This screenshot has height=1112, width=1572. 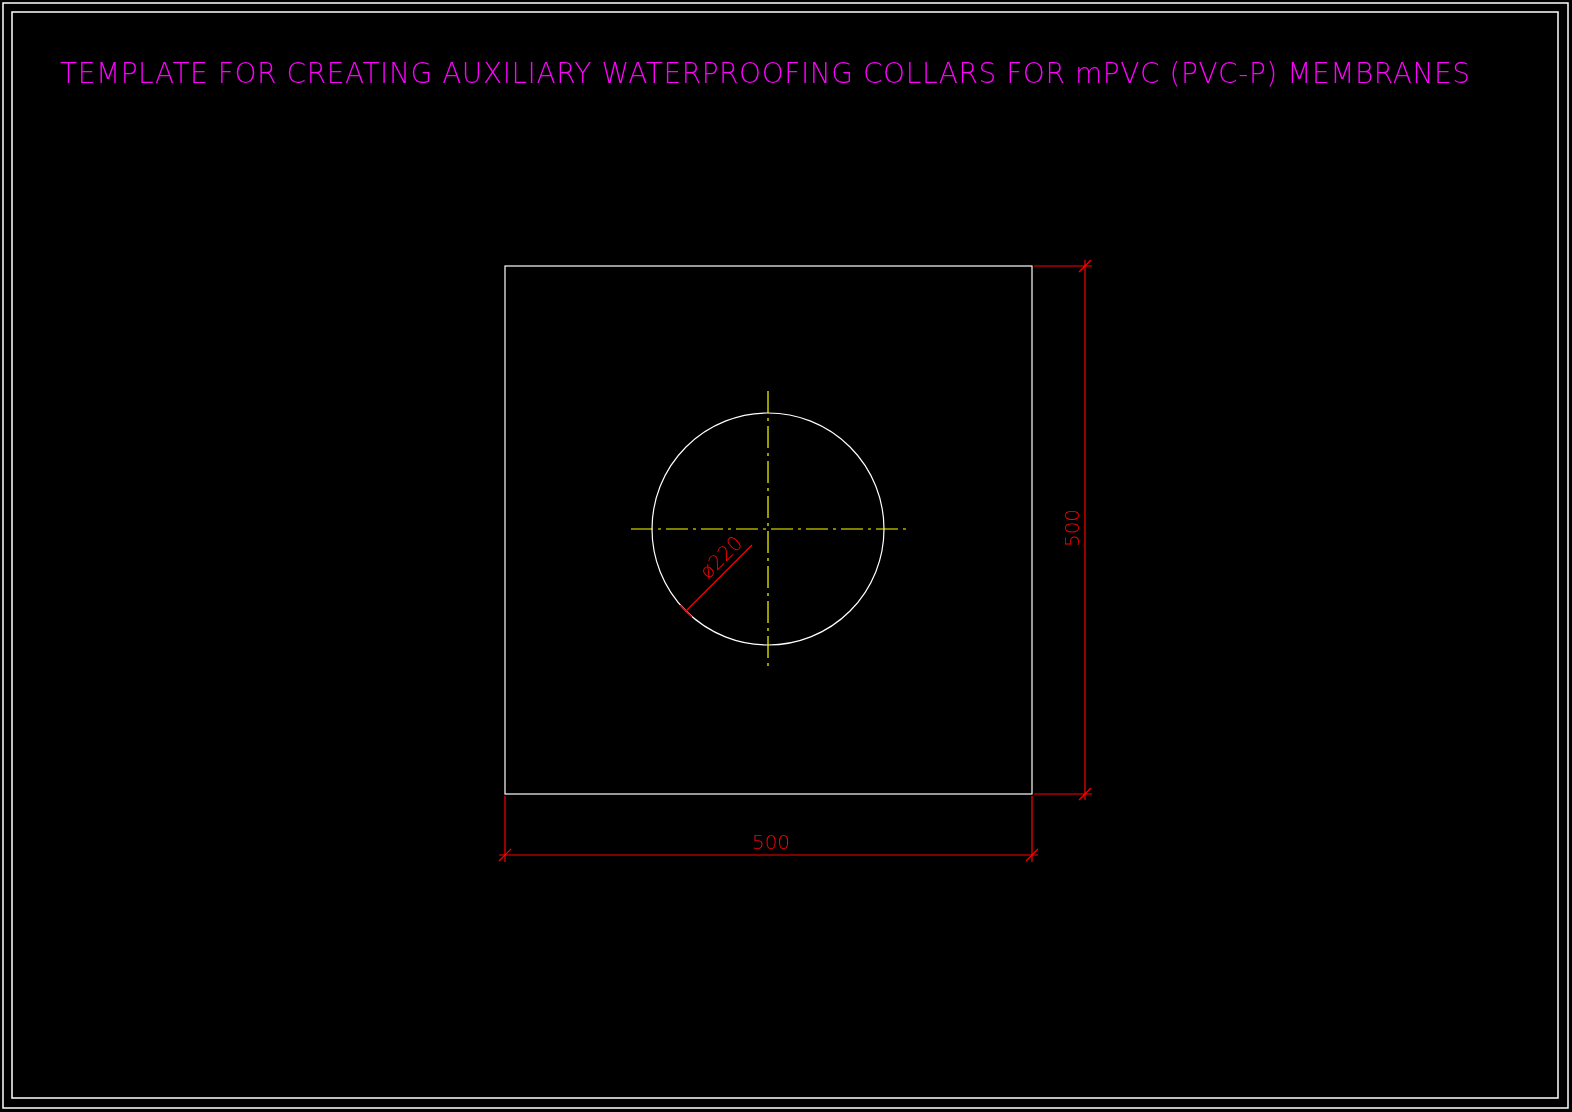 What do you see at coordinates (765, 73) in the screenshot?
I see `drawing-title: TEMPLATE FOR CREATING AUXILIARY WATERPROOFING COLLARS FOR mPVC (PVC-P) MEMBRANES` at bounding box center [765, 73].